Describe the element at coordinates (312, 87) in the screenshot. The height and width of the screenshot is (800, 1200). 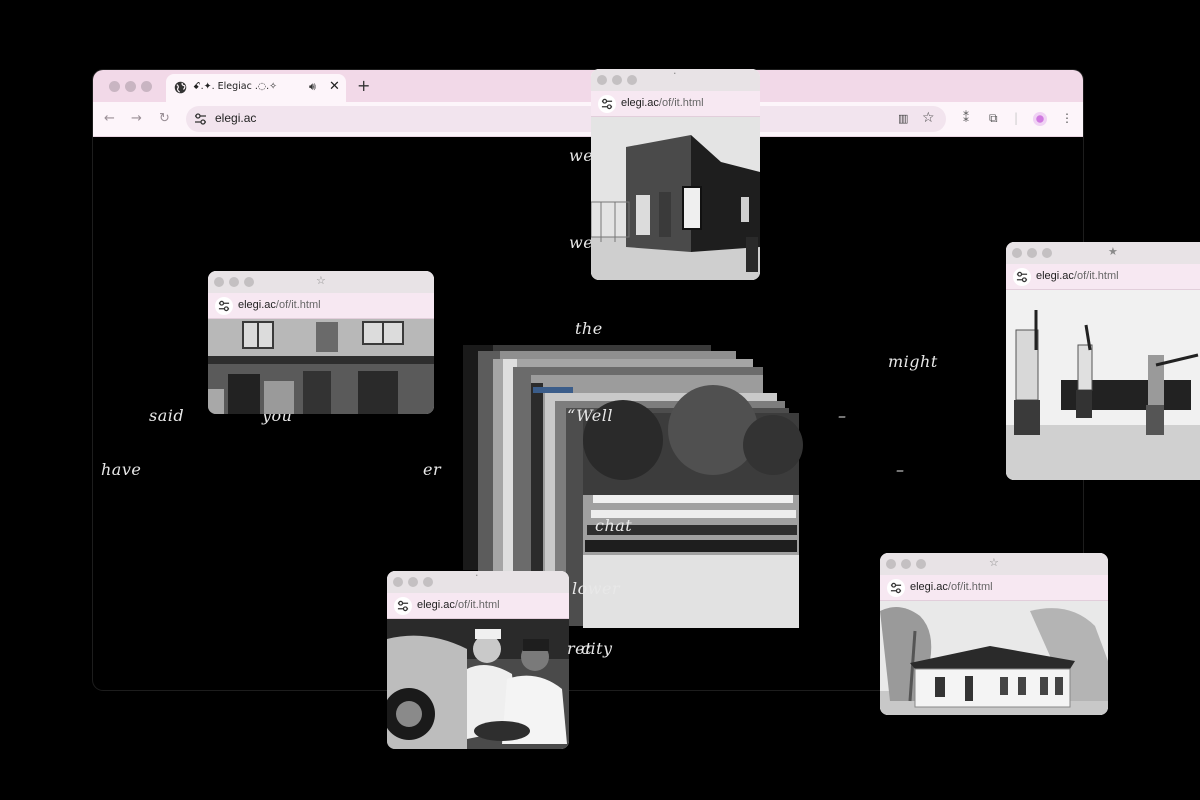
I see `speaker-icon: 🔊︎` at that location.